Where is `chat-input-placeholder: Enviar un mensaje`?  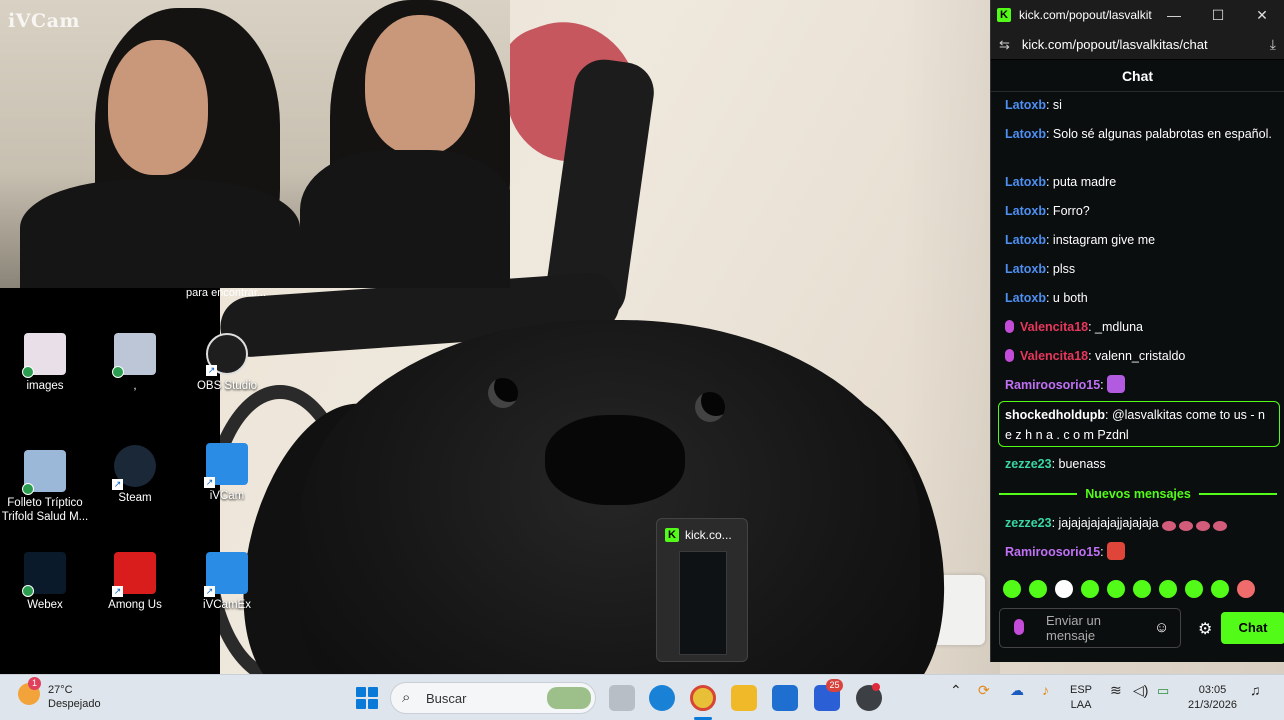 chat-input-placeholder: Enviar un mensaje is located at coordinates (1094, 628).